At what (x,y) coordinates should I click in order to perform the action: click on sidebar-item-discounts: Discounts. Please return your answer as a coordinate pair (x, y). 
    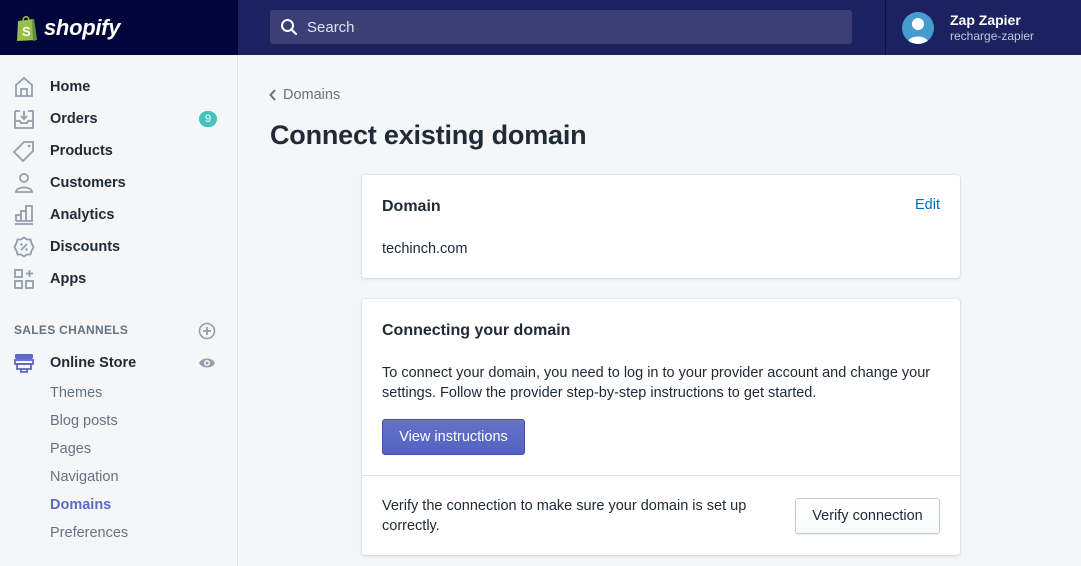
    Looking at the image, I should click on (118, 247).